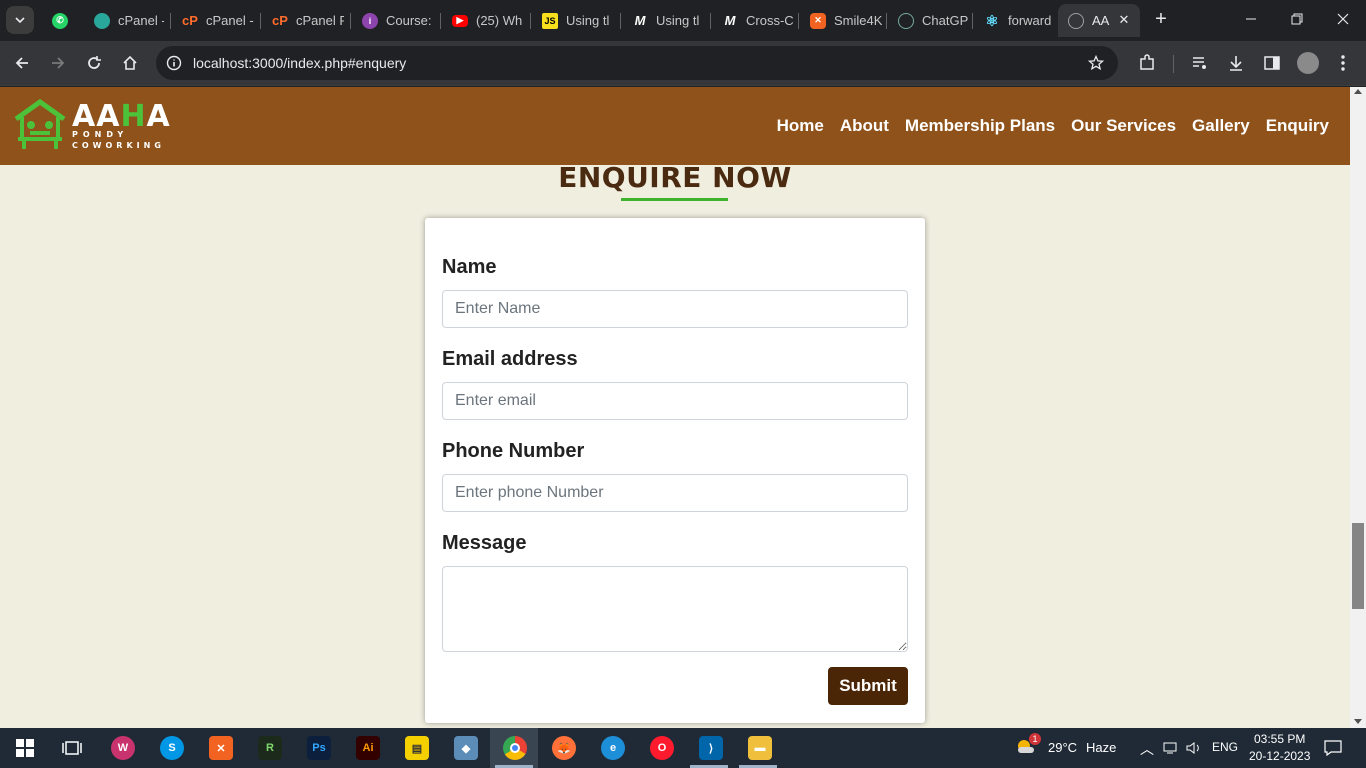 This screenshot has height=768, width=1366. What do you see at coordinates (417, 748) in the screenshot?
I see `sticky-notes-icon: ▤` at bounding box center [417, 748].